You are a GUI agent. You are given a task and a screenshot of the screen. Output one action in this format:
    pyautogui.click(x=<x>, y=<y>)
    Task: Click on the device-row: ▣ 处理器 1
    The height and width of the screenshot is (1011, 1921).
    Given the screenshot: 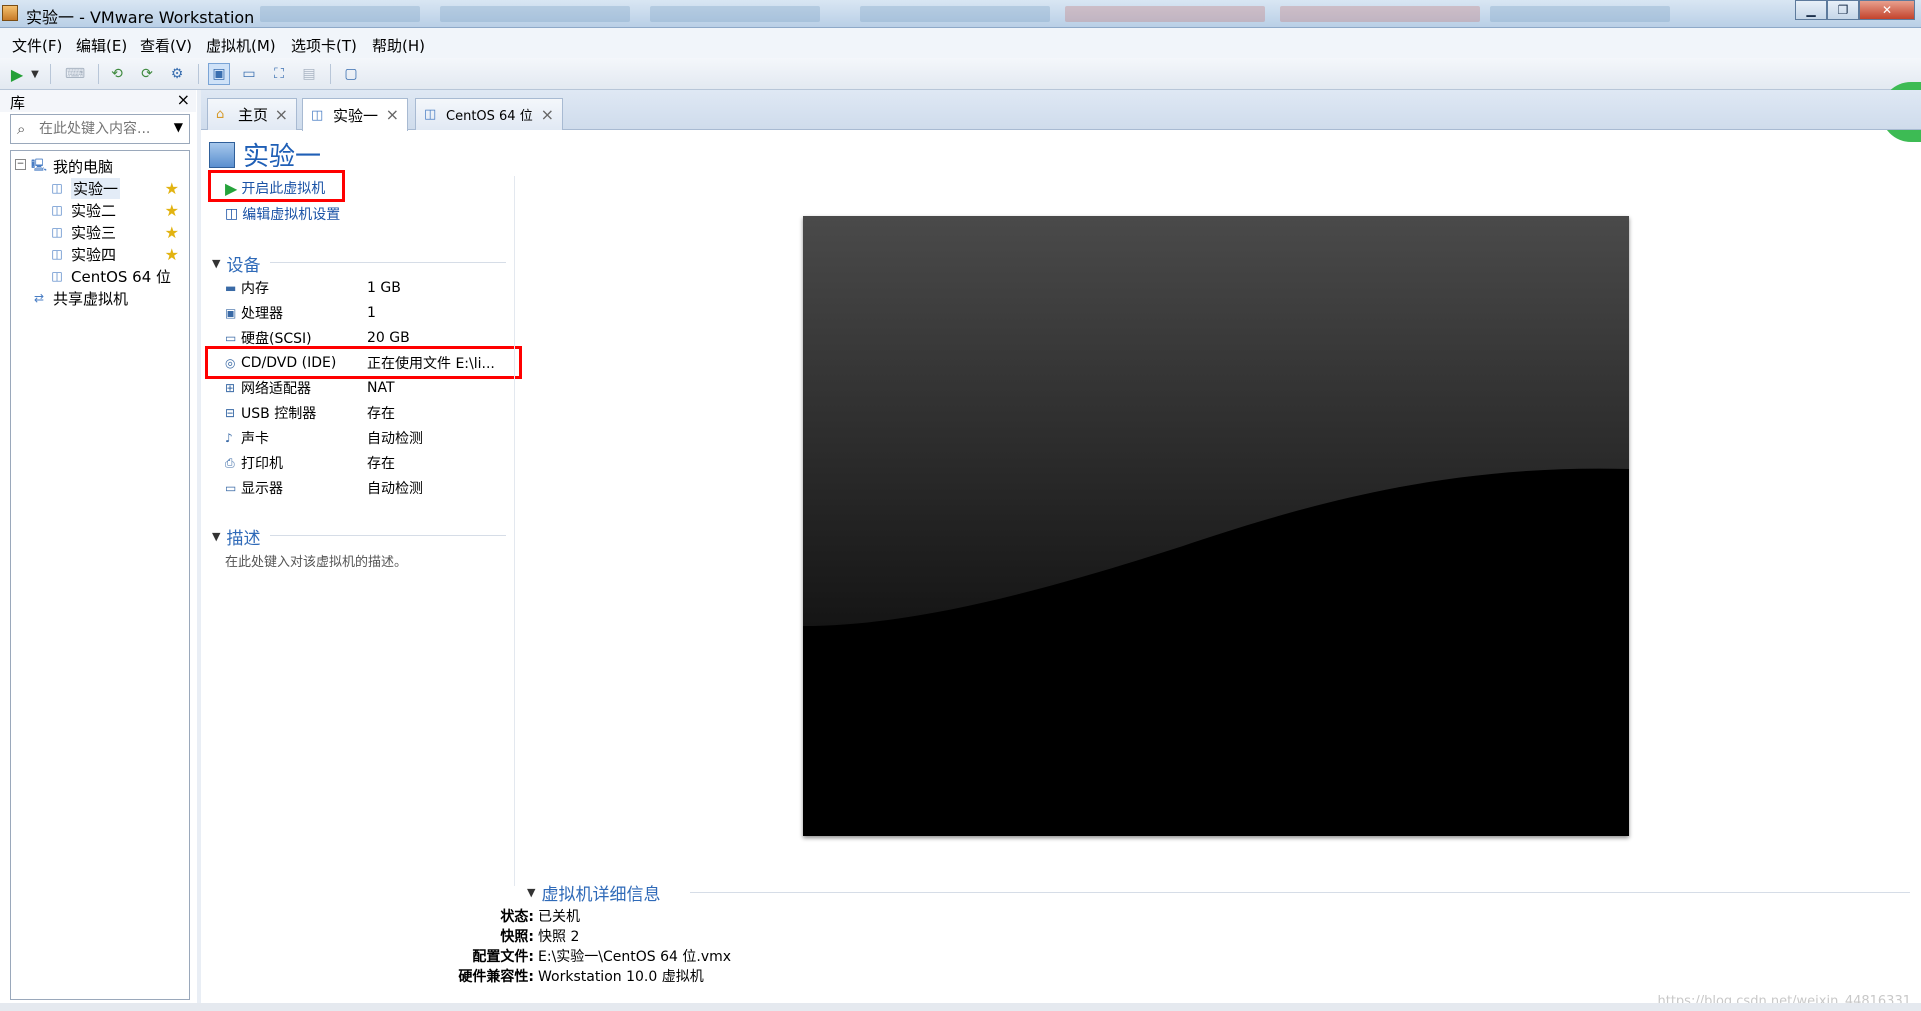 What is the action you would take?
    pyautogui.click(x=300, y=313)
    